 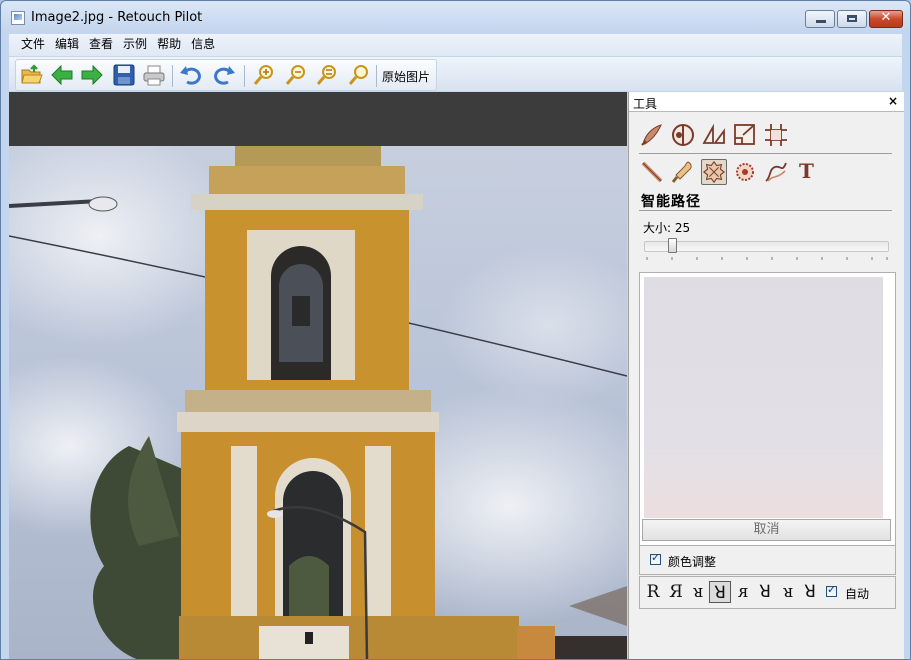 I want to click on perspective-icon, so click(x=714, y=135).